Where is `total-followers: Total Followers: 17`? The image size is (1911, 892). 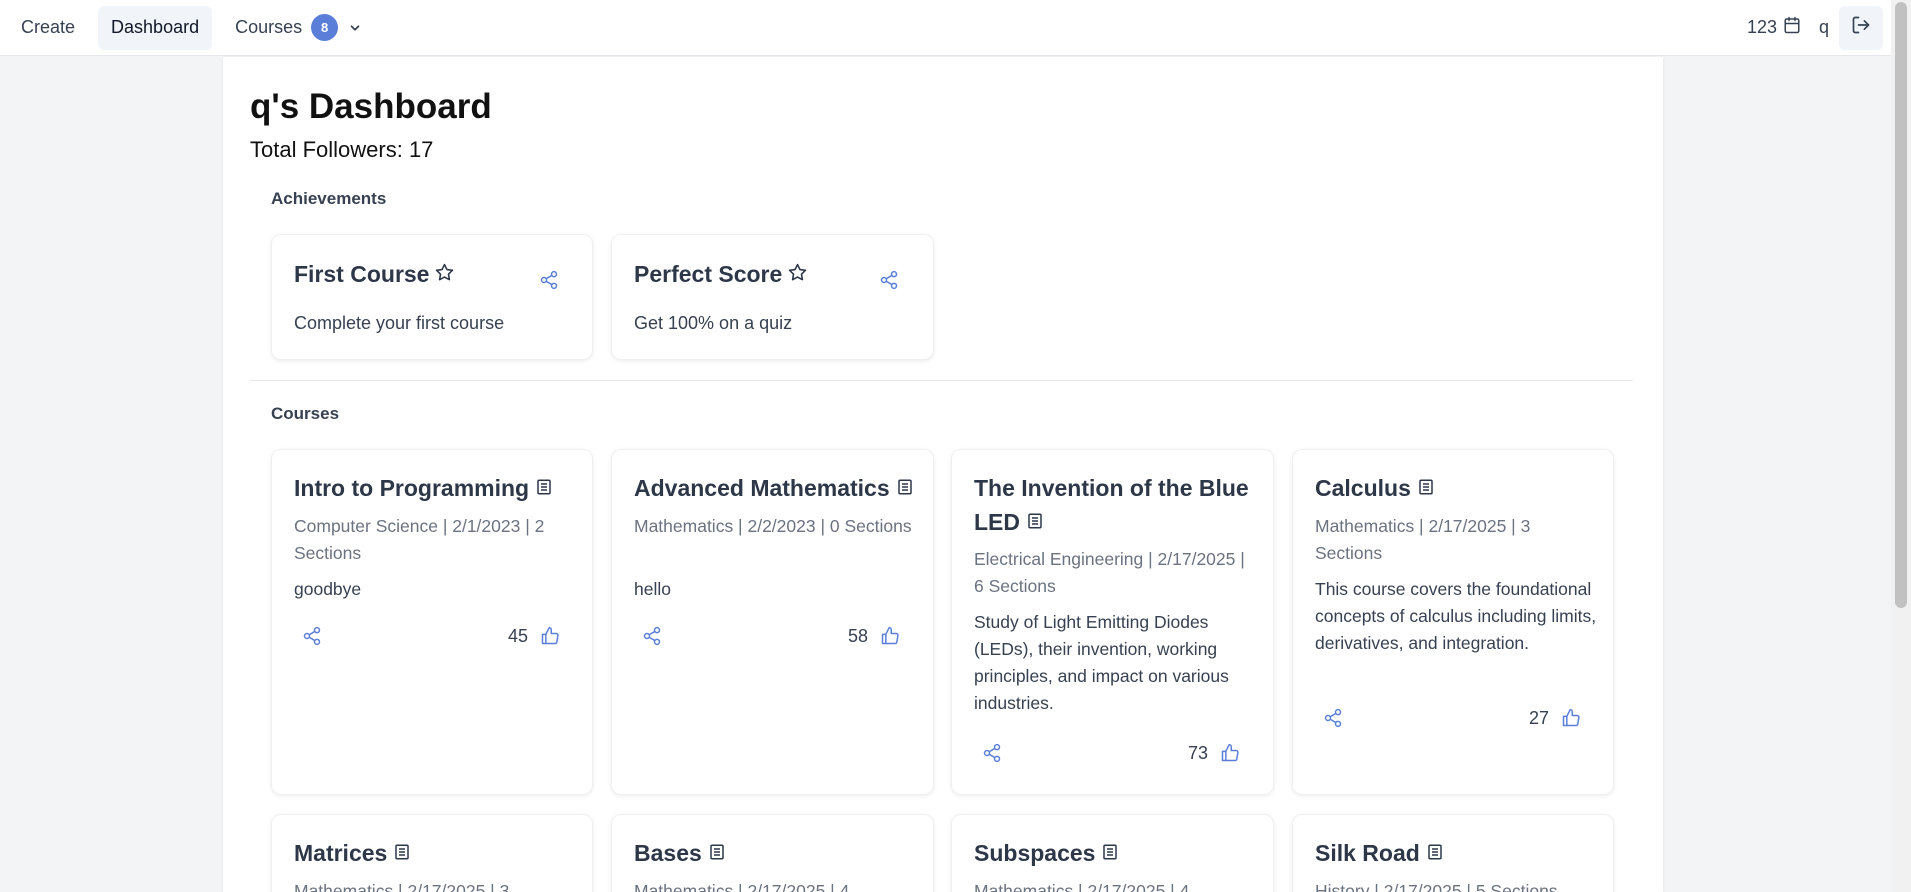 total-followers: Total Followers: 17 is located at coordinates (342, 149).